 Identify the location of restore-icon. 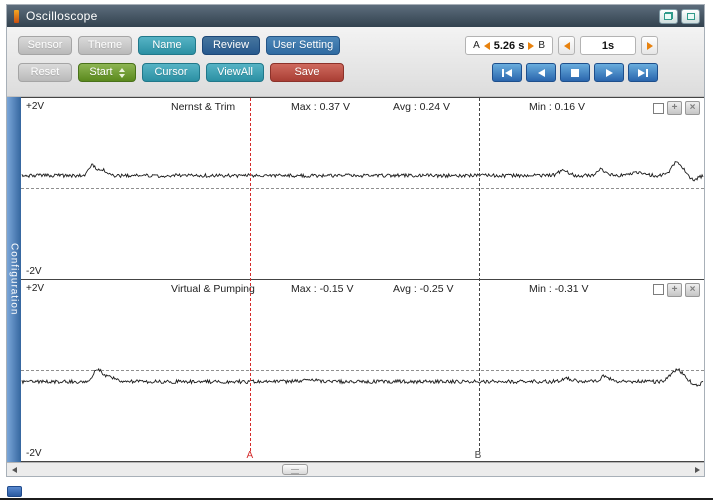
(668, 16).